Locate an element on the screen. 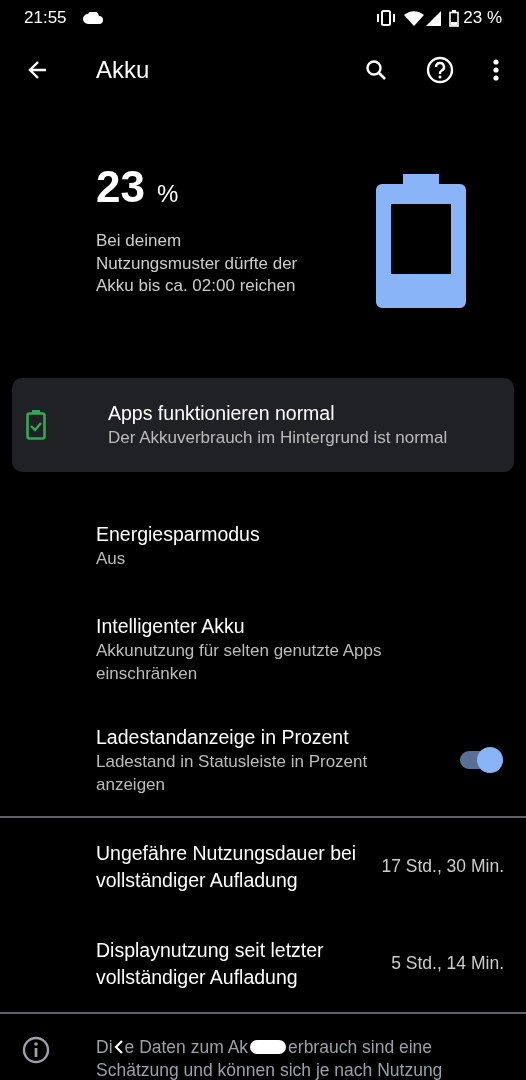 The width and height of the screenshot is (526, 1080). page-title: Akku is located at coordinates (123, 70).